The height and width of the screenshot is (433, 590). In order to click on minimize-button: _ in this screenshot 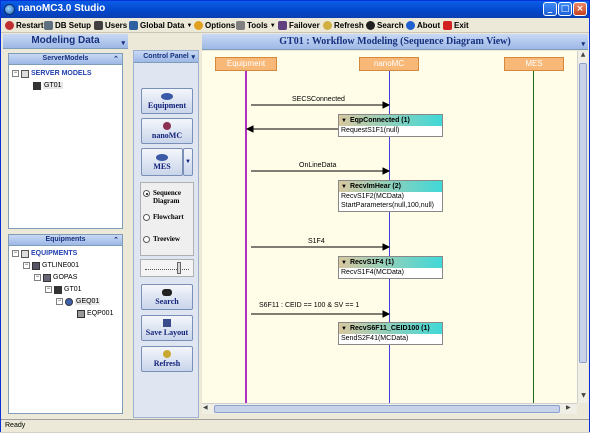, I will do `click(550, 9)`.